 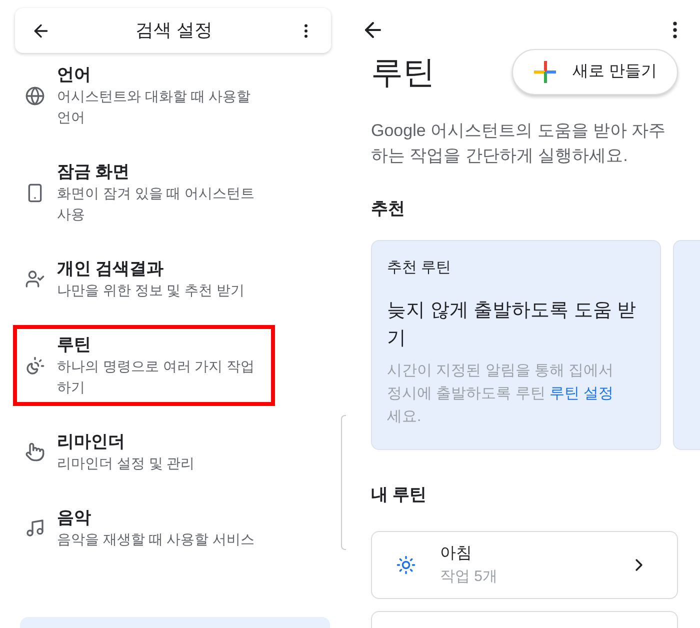 What do you see at coordinates (501, 394) in the screenshot?
I see `card-description: 시간이 지정된 알림을 통해 집에서 정시에 출발하도록 루틴 루틴 설정 세요.` at bounding box center [501, 394].